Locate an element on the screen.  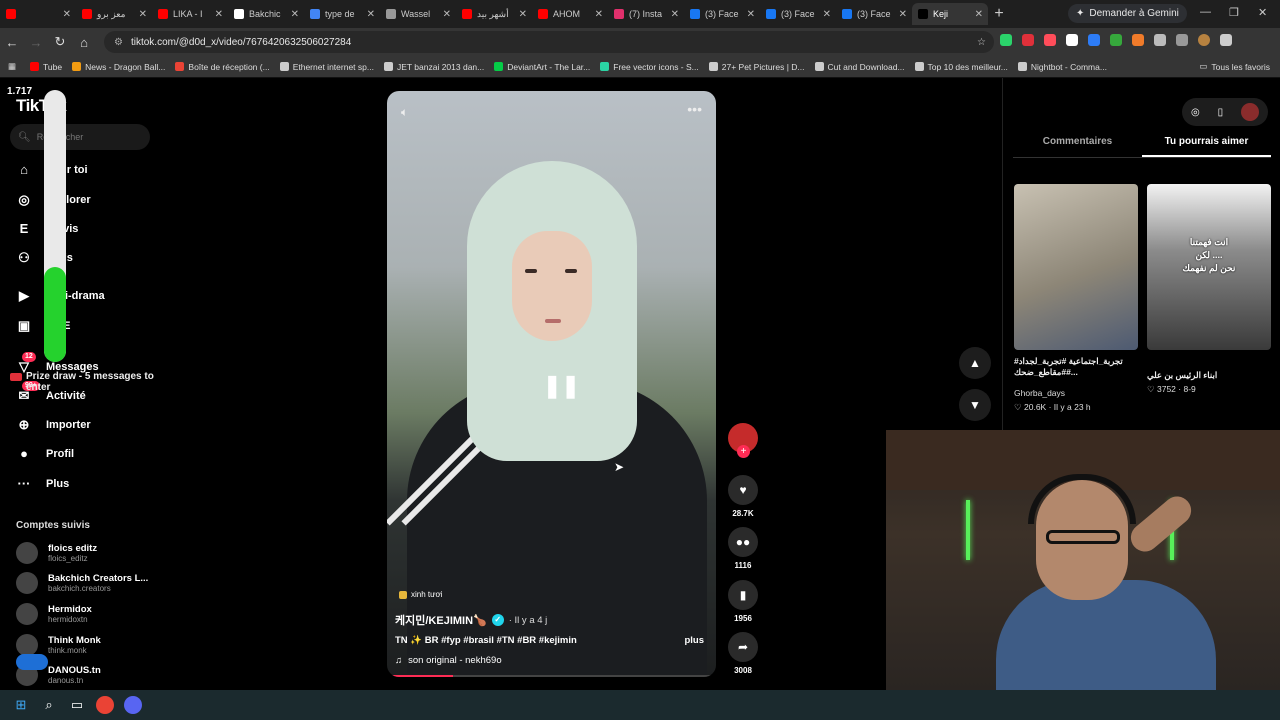
browser-tab: LIKA - I ✕ is located at coordinates (190, 14).